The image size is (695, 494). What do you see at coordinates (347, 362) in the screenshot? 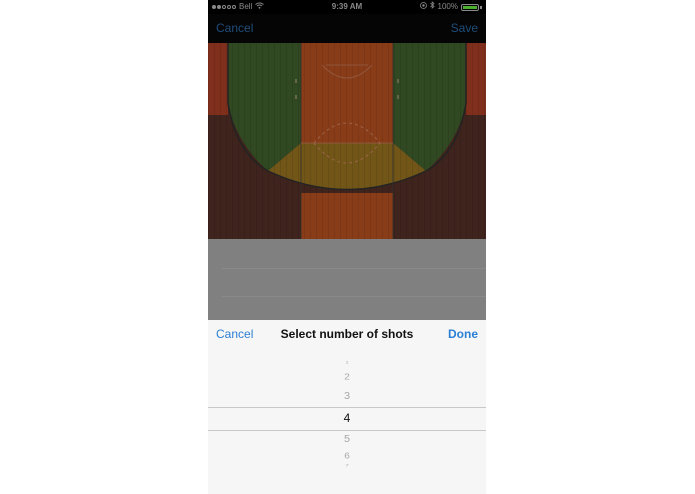
I see `picker-option: 1` at bounding box center [347, 362].